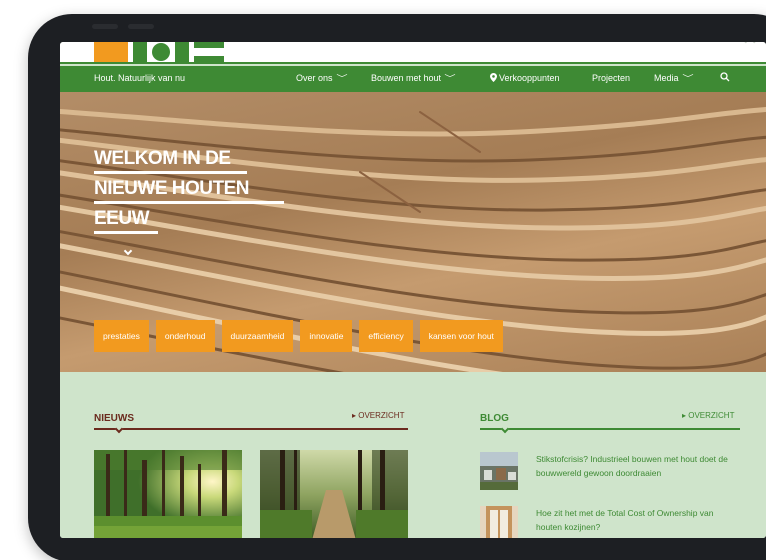  Describe the element at coordinates (493, 77) in the screenshot. I see `location-pin-icon` at that location.